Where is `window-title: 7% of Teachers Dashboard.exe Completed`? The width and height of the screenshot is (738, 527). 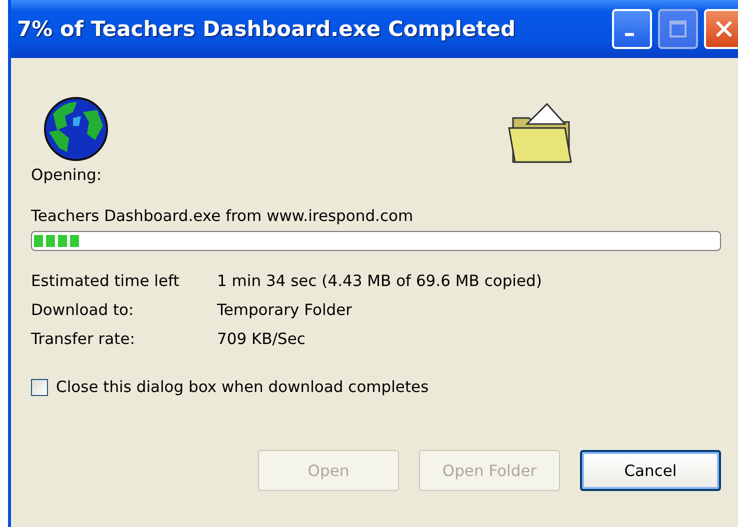 window-title: 7% of Teachers Dashboard.exe Completed is located at coordinates (266, 29).